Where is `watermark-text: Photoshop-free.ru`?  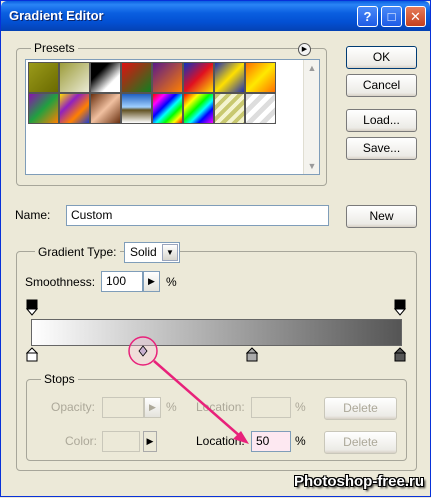 watermark-text: Photoshop-free.ru is located at coordinates (359, 481).